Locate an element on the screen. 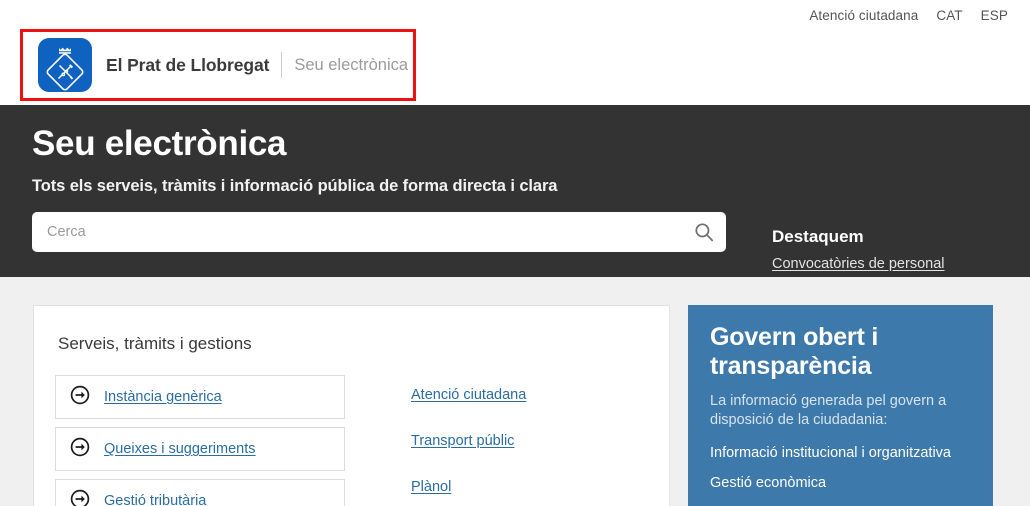 The height and width of the screenshot is (506, 1030). search-input is located at coordinates (379, 231).